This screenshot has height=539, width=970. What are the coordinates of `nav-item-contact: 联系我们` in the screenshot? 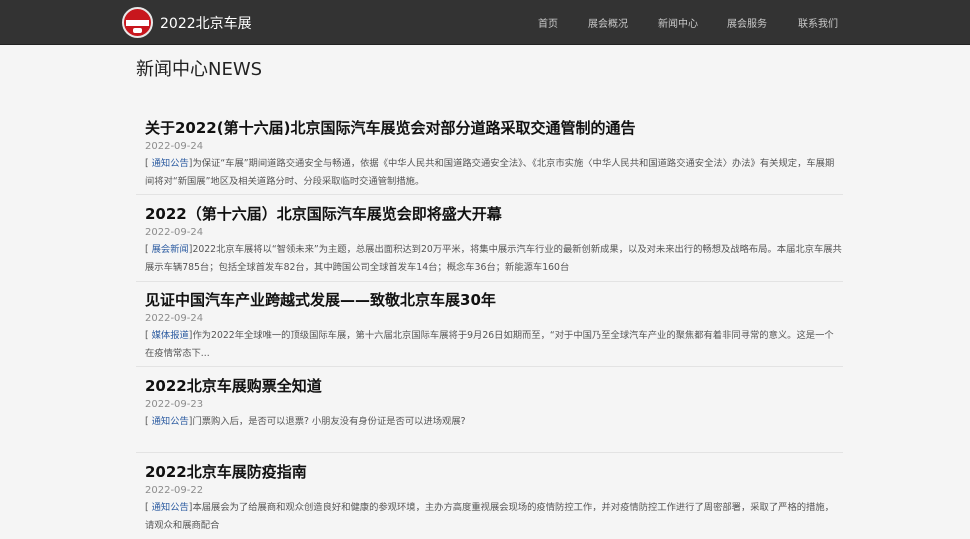 It's located at (818, 22).